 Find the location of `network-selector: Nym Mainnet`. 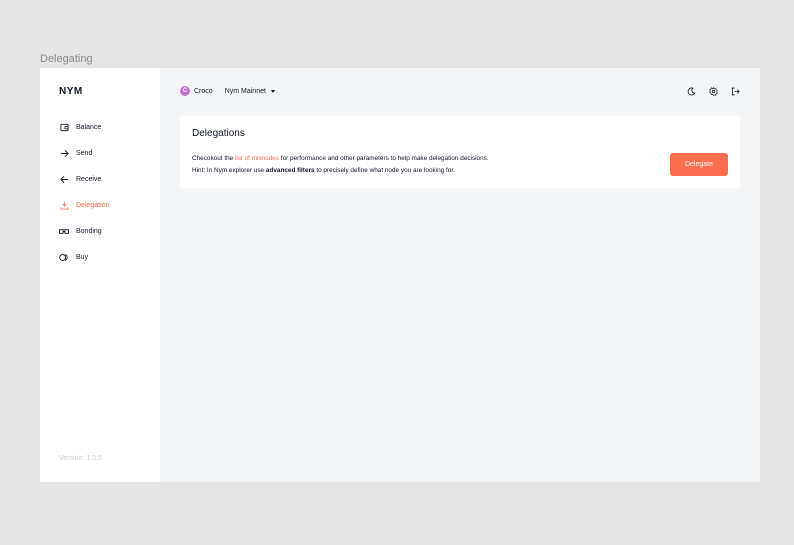

network-selector: Nym Mainnet is located at coordinates (250, 91).